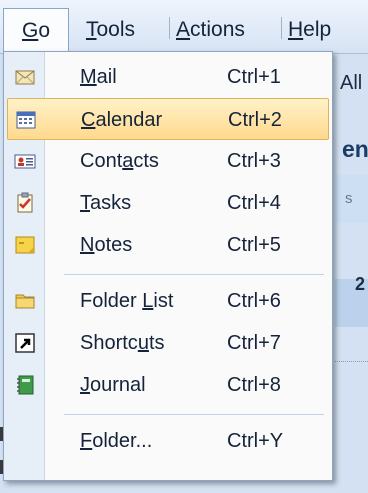 This screenshot has height=493, width=368. I want to click on menu-item-folder-list: Folder List Ctrl+6, so click(168, 301).